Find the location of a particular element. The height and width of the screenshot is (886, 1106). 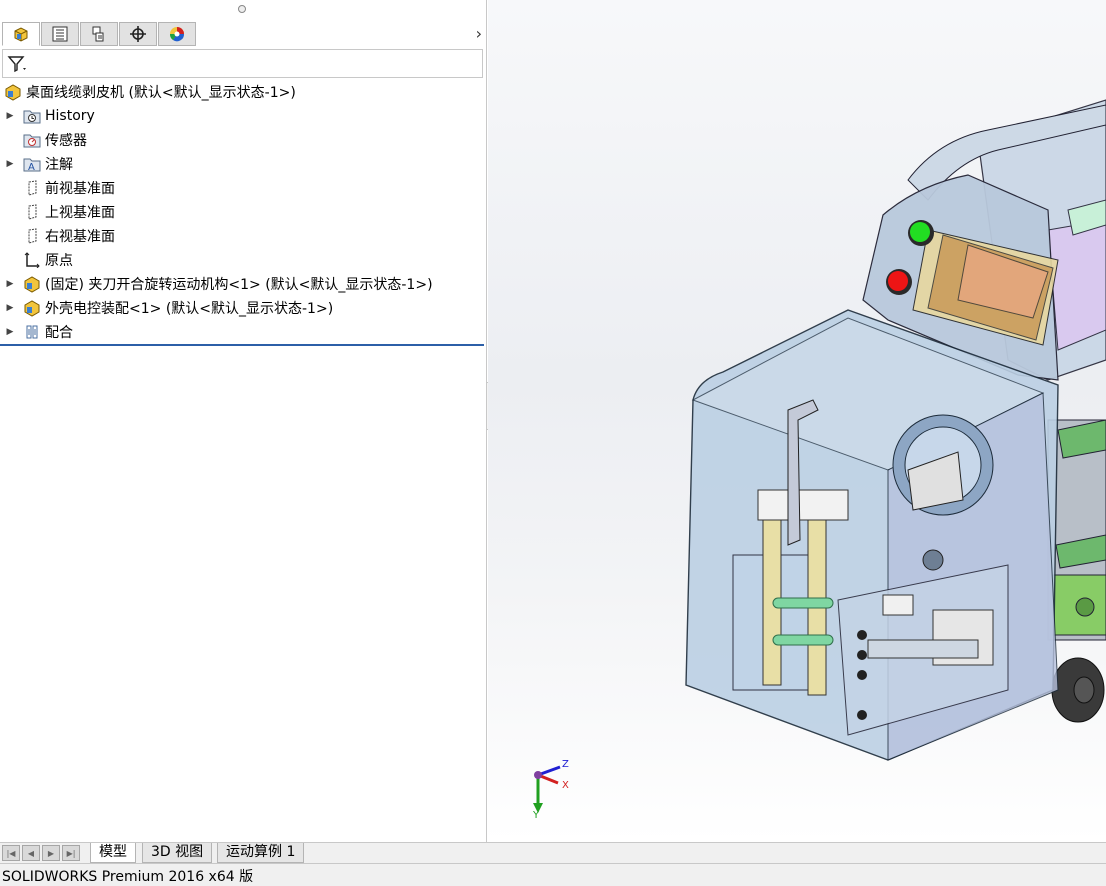

axis-x-label: X is located at coordinates (565, 785).